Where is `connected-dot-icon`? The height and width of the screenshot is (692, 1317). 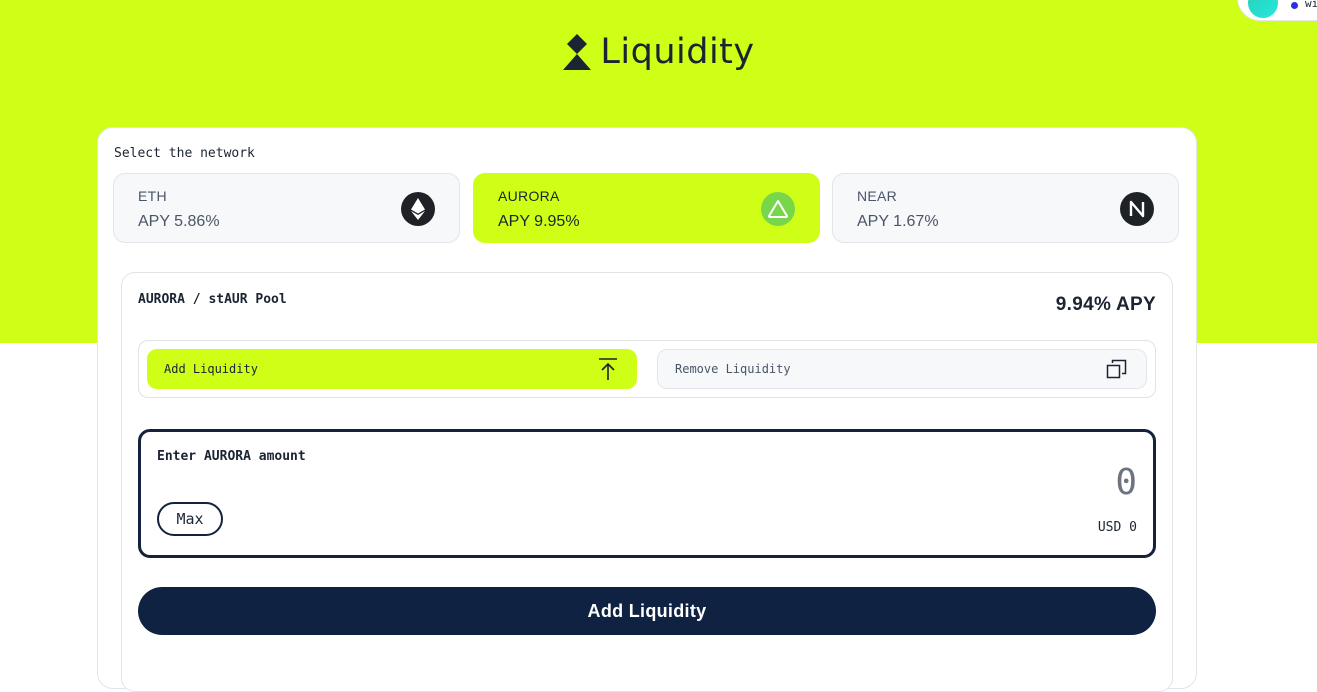
connected-dot-icon is located at coordinates (1294, 5).